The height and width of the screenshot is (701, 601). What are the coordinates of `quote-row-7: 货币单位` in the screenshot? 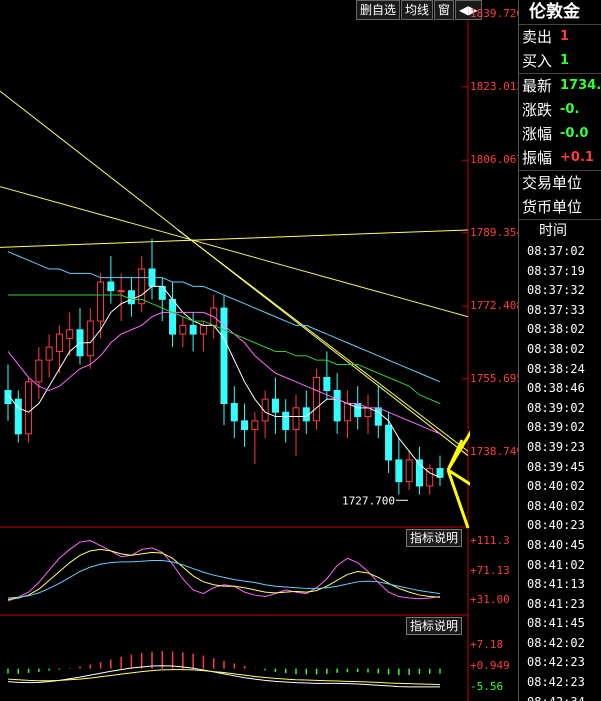 It's located at (560, 207).